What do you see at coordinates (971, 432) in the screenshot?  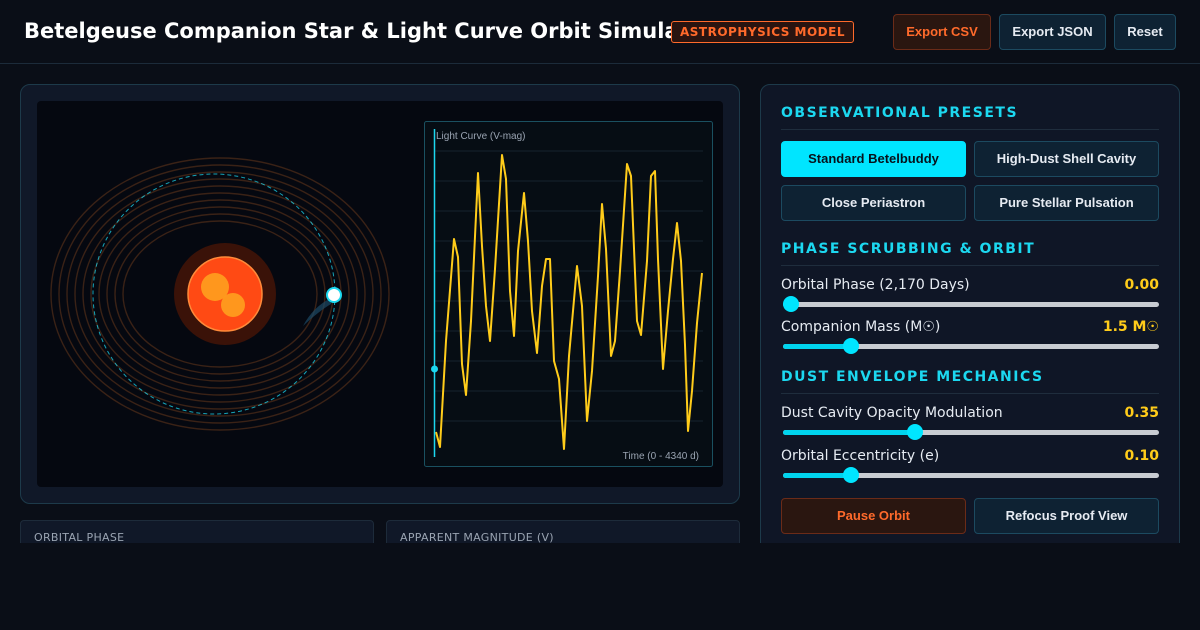 I see `dust-opacity-slider` at bounding box center [971, 432].